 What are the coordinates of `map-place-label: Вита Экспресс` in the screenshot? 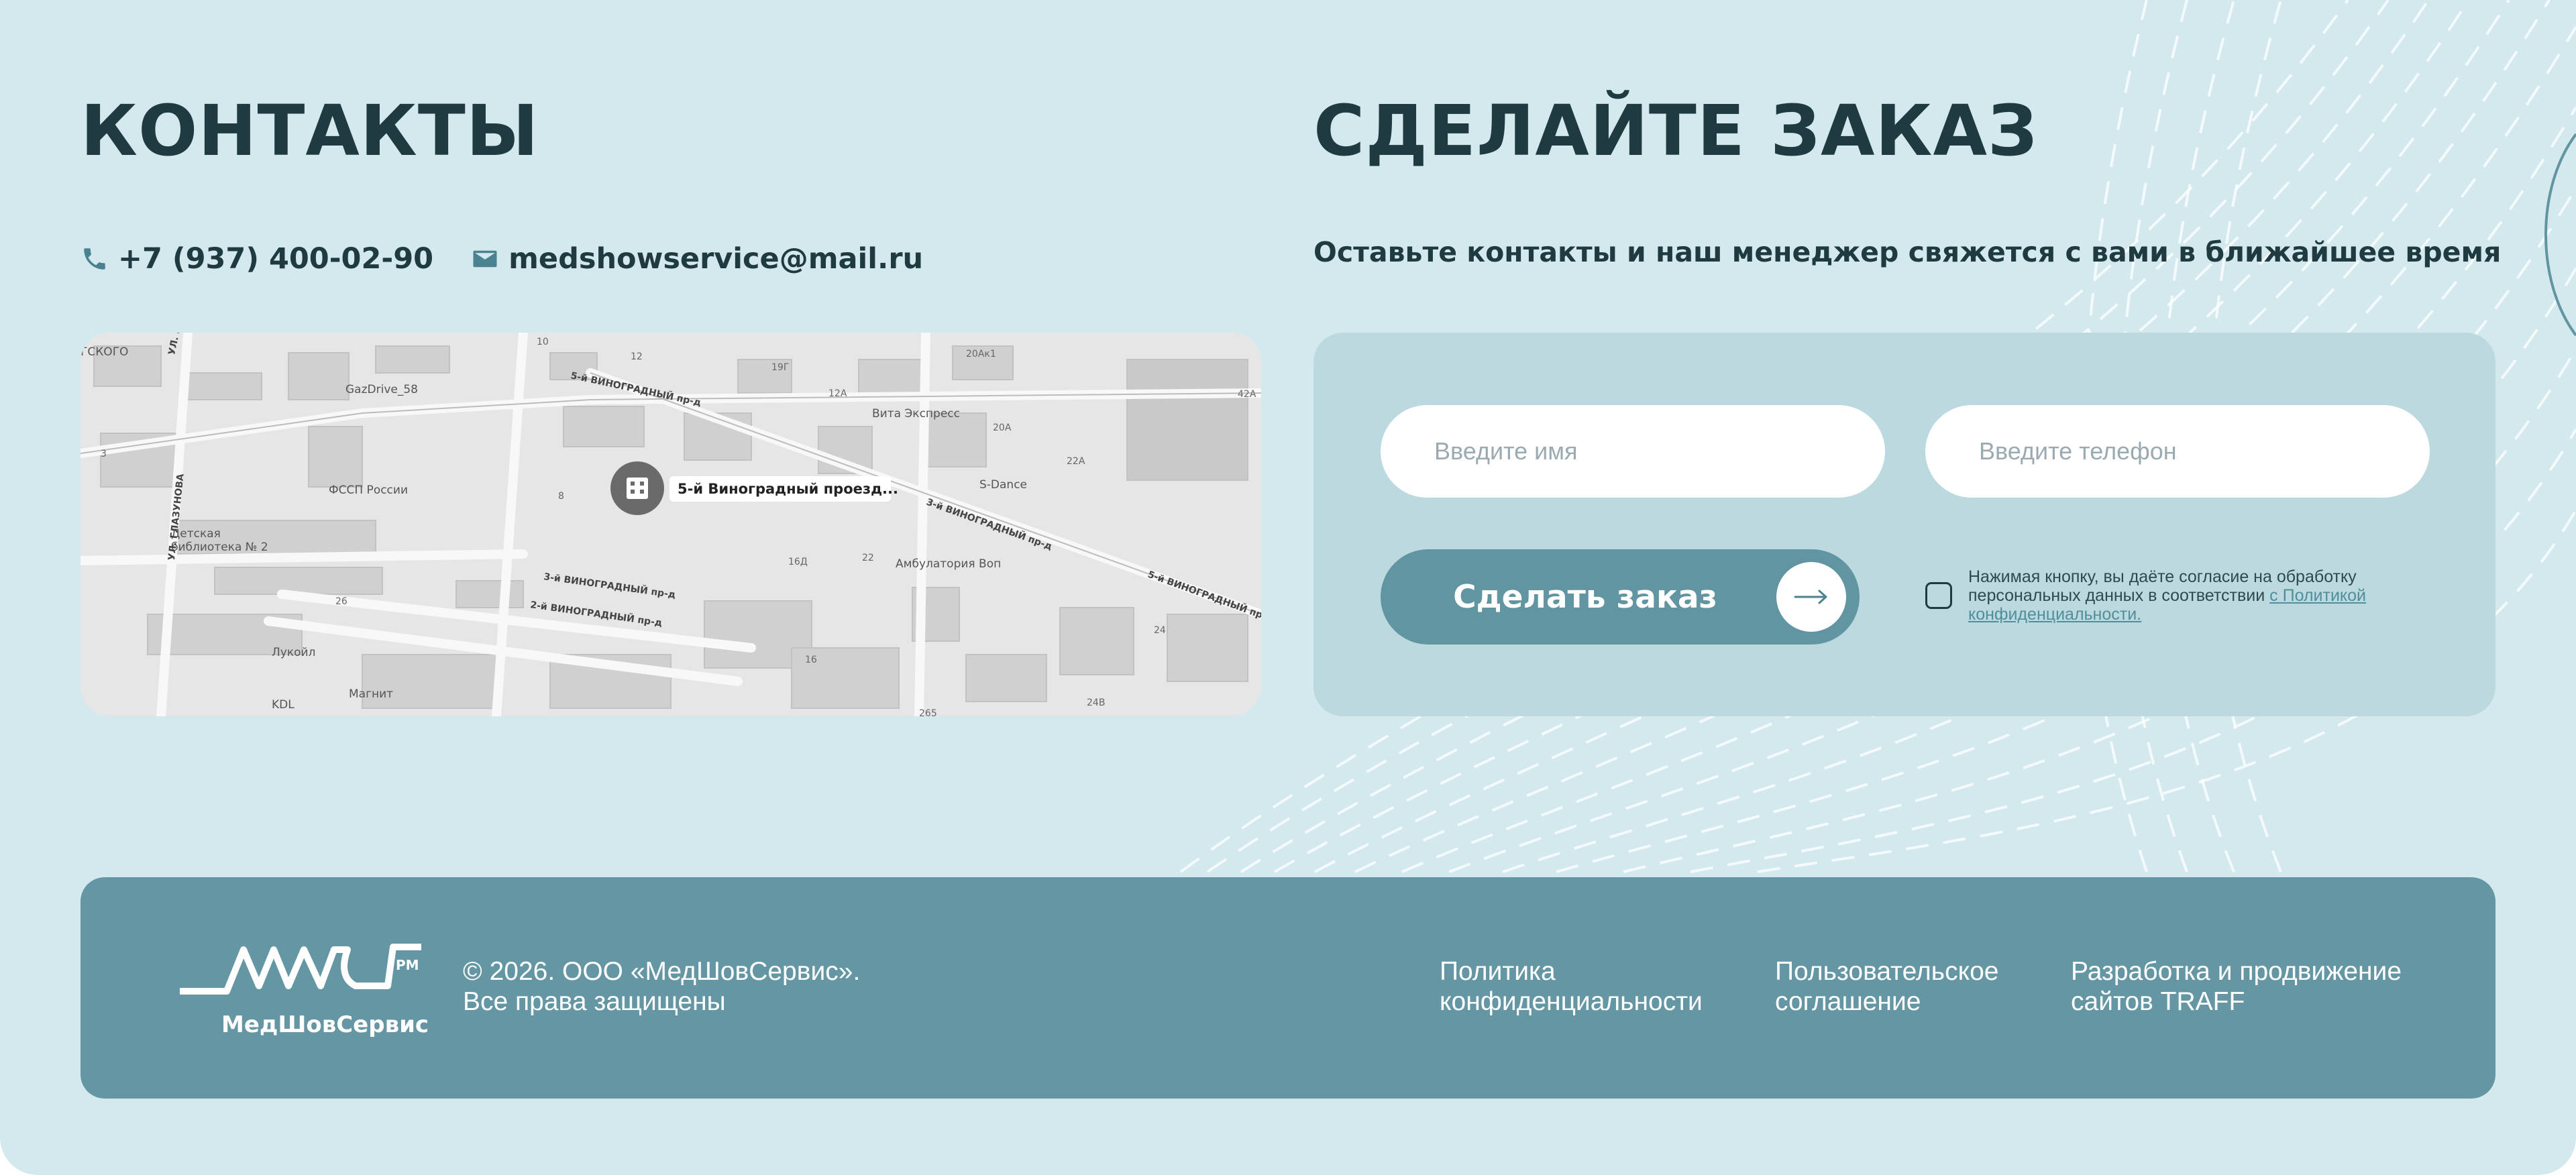 It's located at (916, 414).